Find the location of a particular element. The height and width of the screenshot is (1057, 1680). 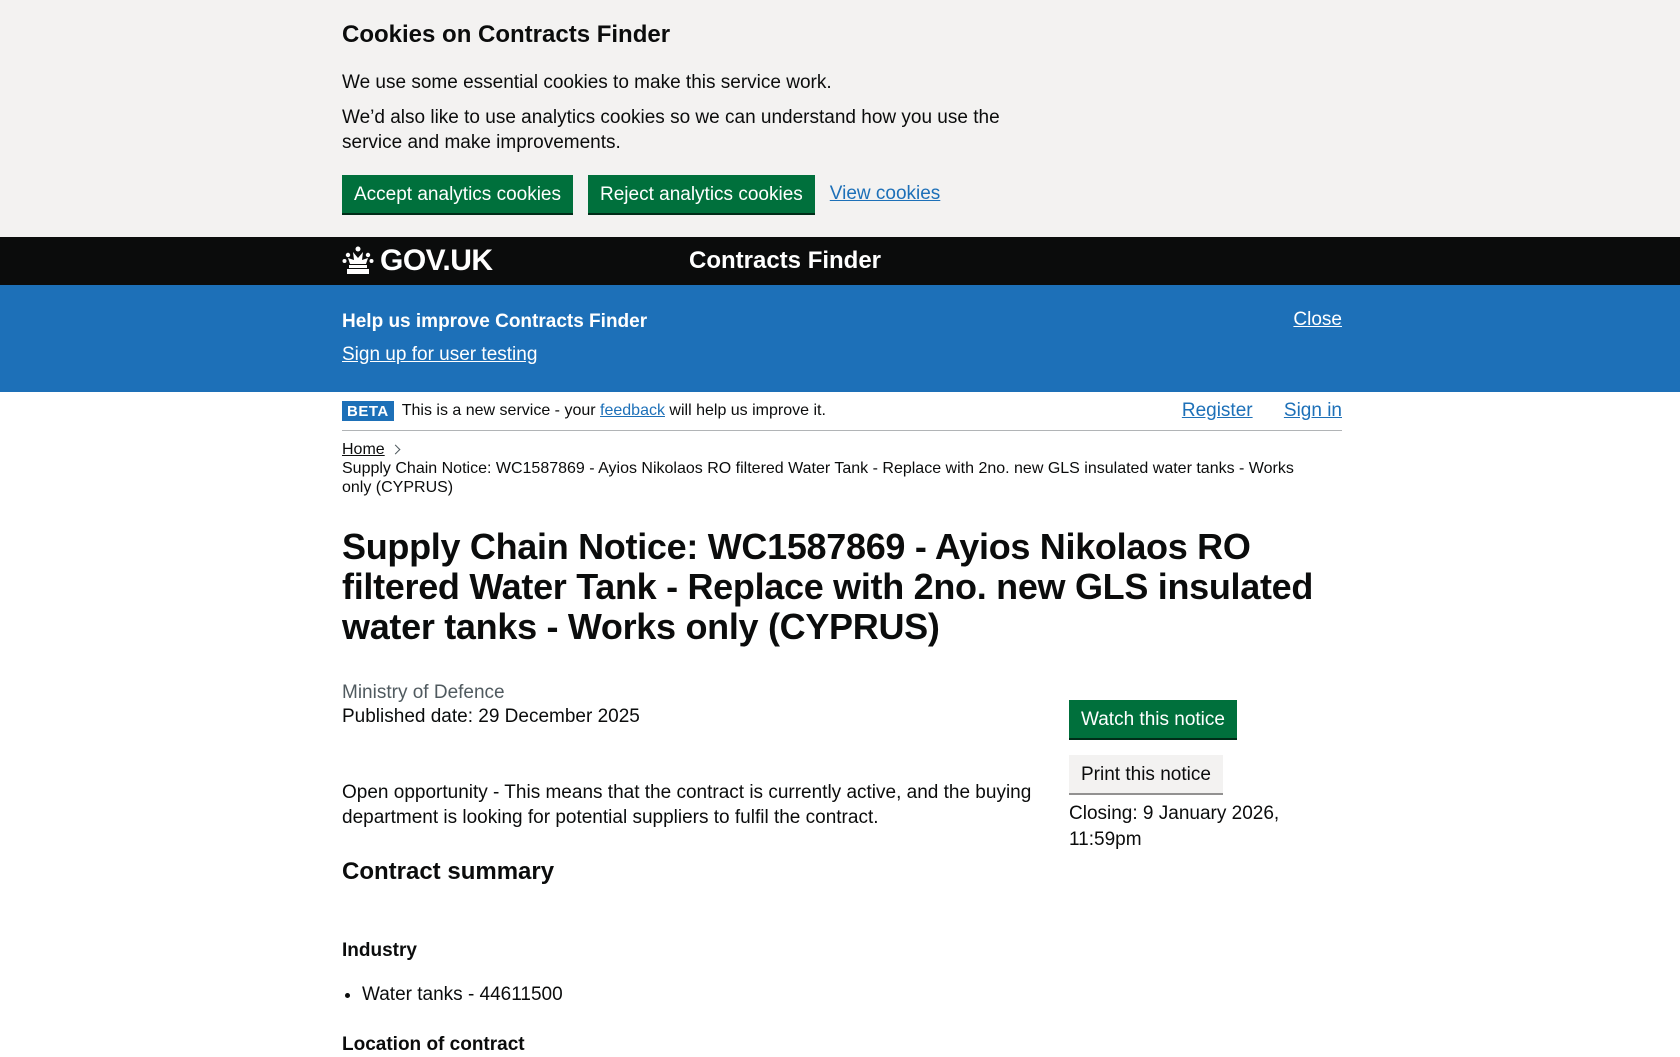

industry-heading: Industry is located at coordinates (379, 950).